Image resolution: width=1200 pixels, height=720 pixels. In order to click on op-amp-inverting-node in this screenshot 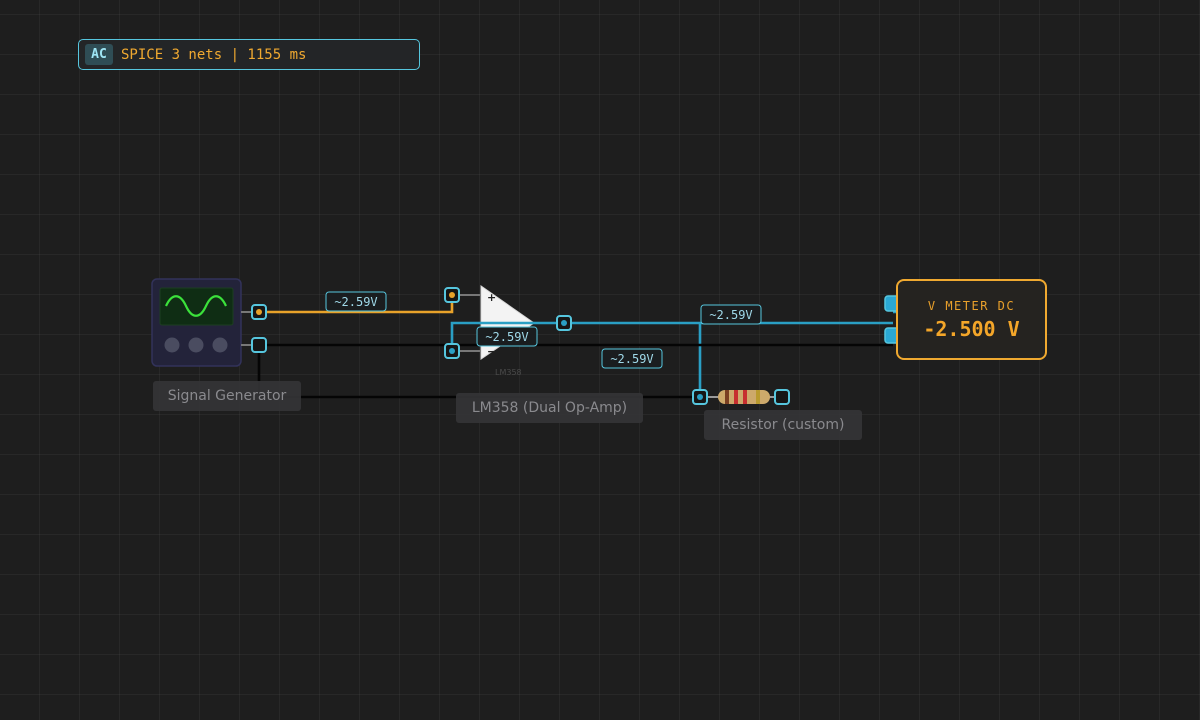, I will do `click(452, 351)`.